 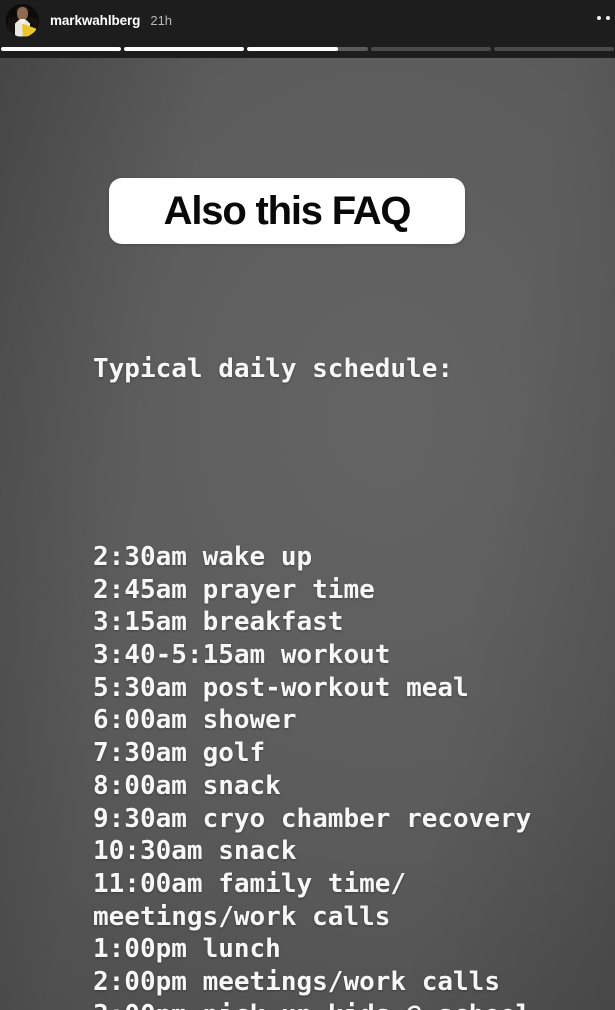 What do you see at coordinates (187, 785) in the screenshot?
I see `schedule-line: 8:00am snack` at bounding box center [187, 785].